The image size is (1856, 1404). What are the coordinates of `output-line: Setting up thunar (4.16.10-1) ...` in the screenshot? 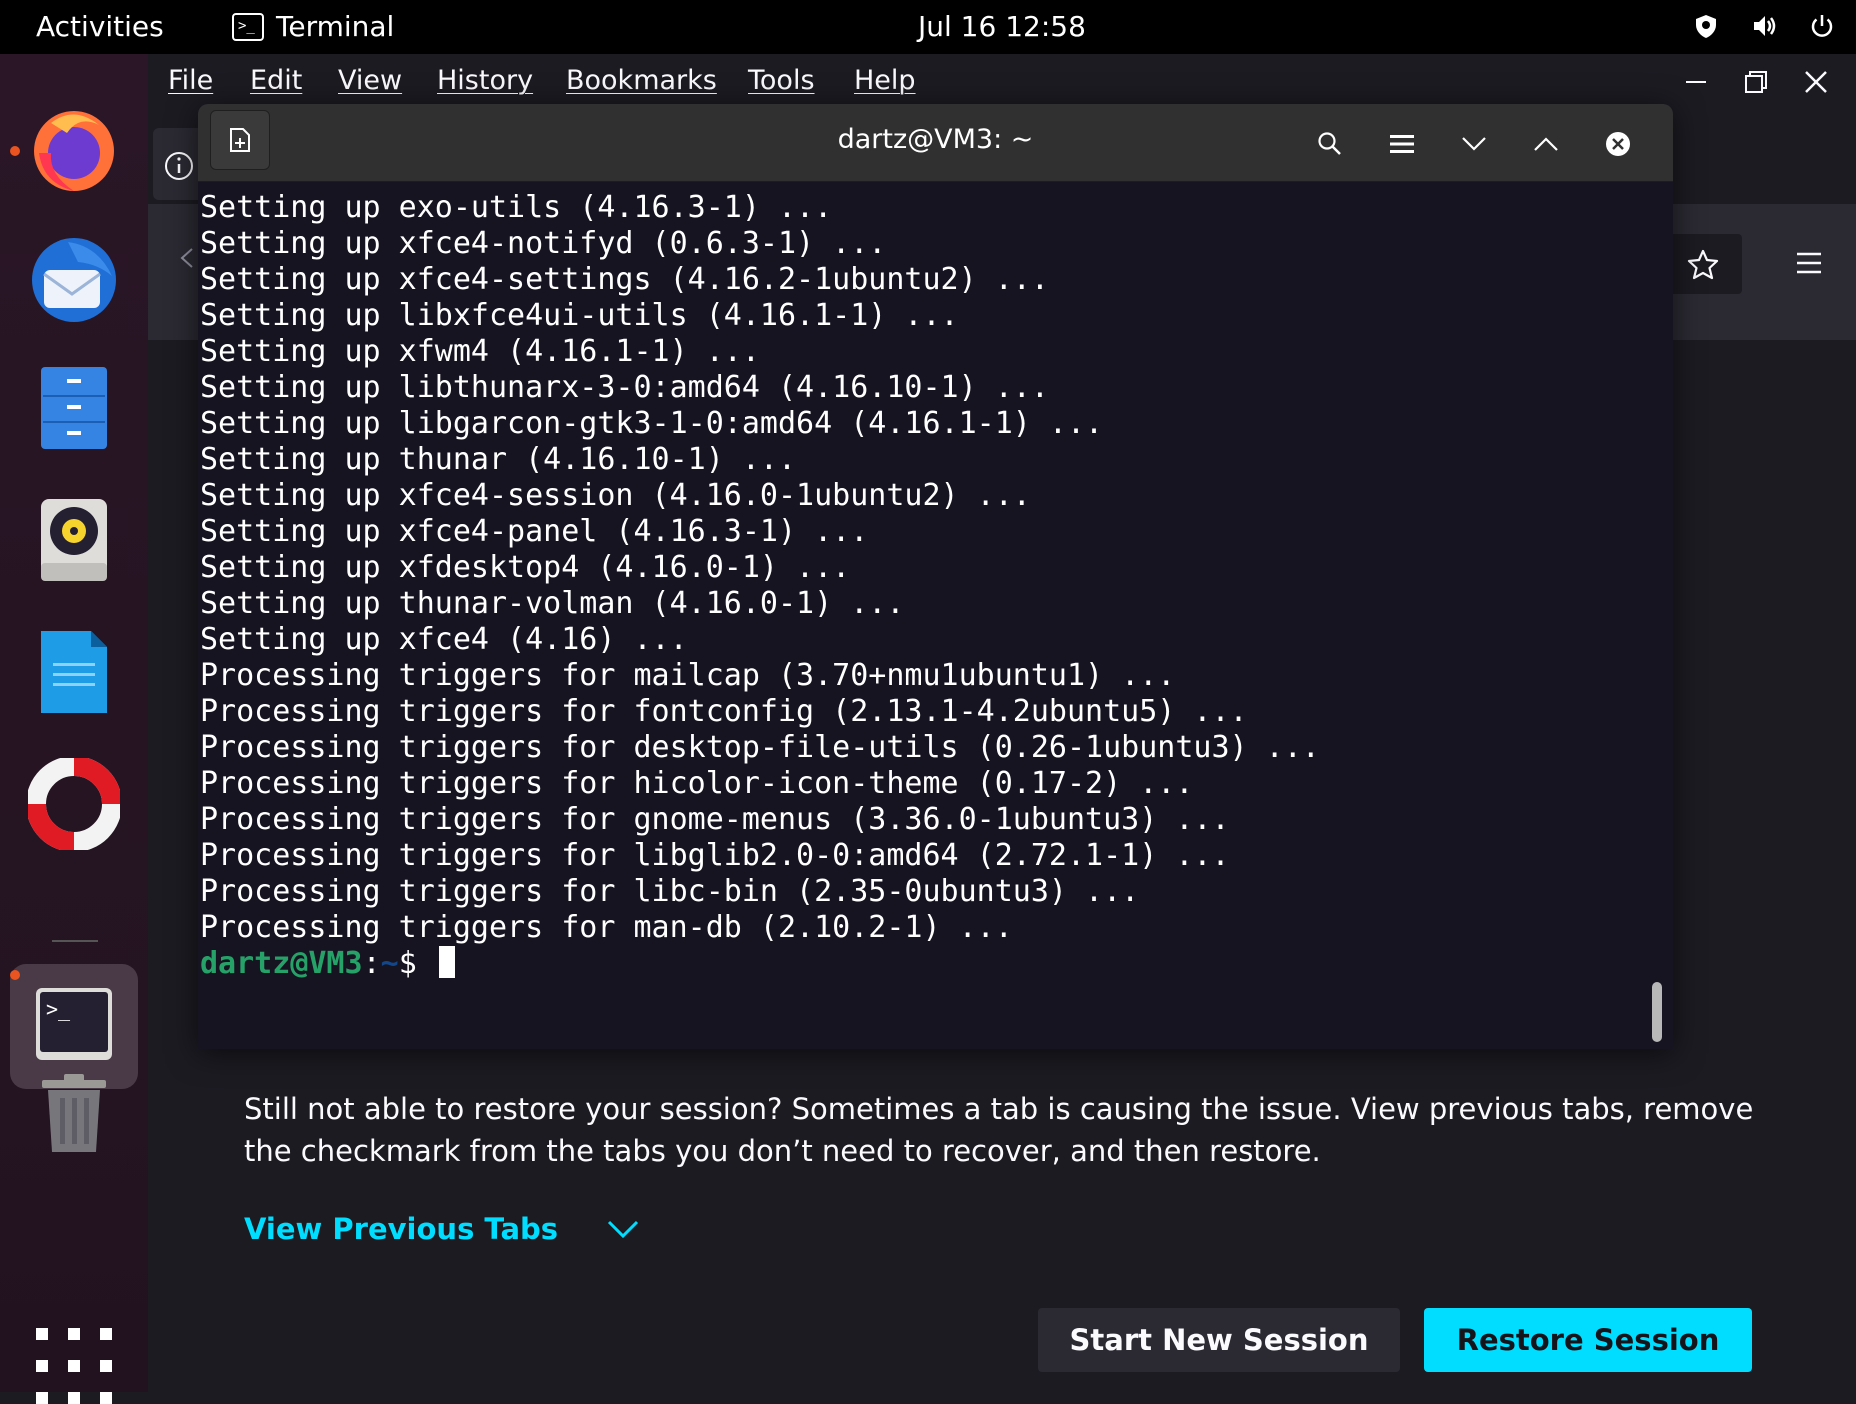 It's located at (498, 459).